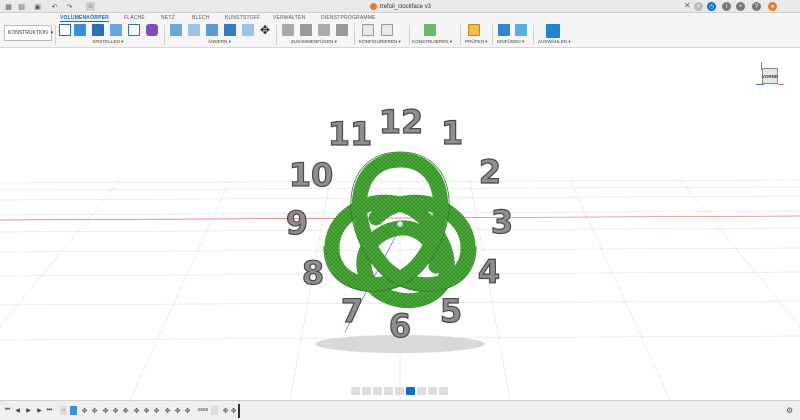 The width and height of the screenshot is (800, 420). What do you see at coordinates (239, 411) in the screenshot?
I see `timeline-marker` at bounding box center [239, 411].